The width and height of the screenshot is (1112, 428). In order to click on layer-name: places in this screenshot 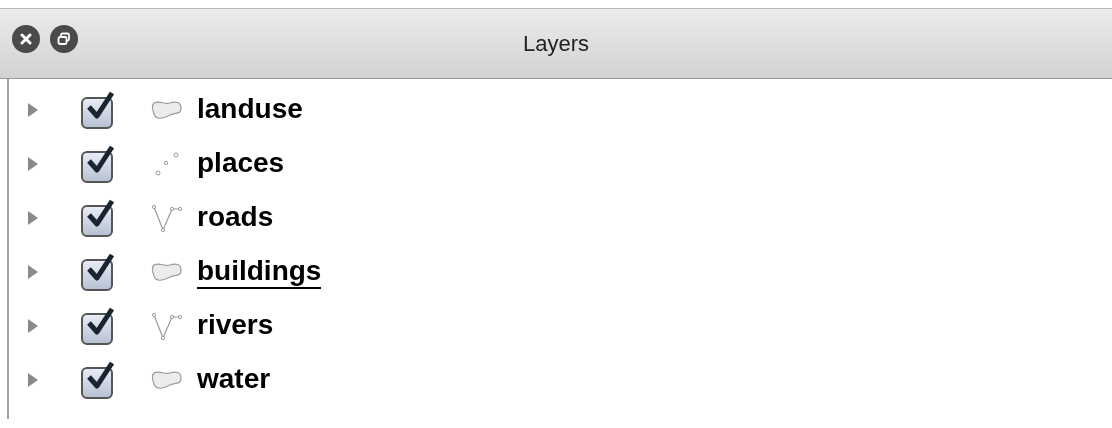, I will do `click(241, 164)`.